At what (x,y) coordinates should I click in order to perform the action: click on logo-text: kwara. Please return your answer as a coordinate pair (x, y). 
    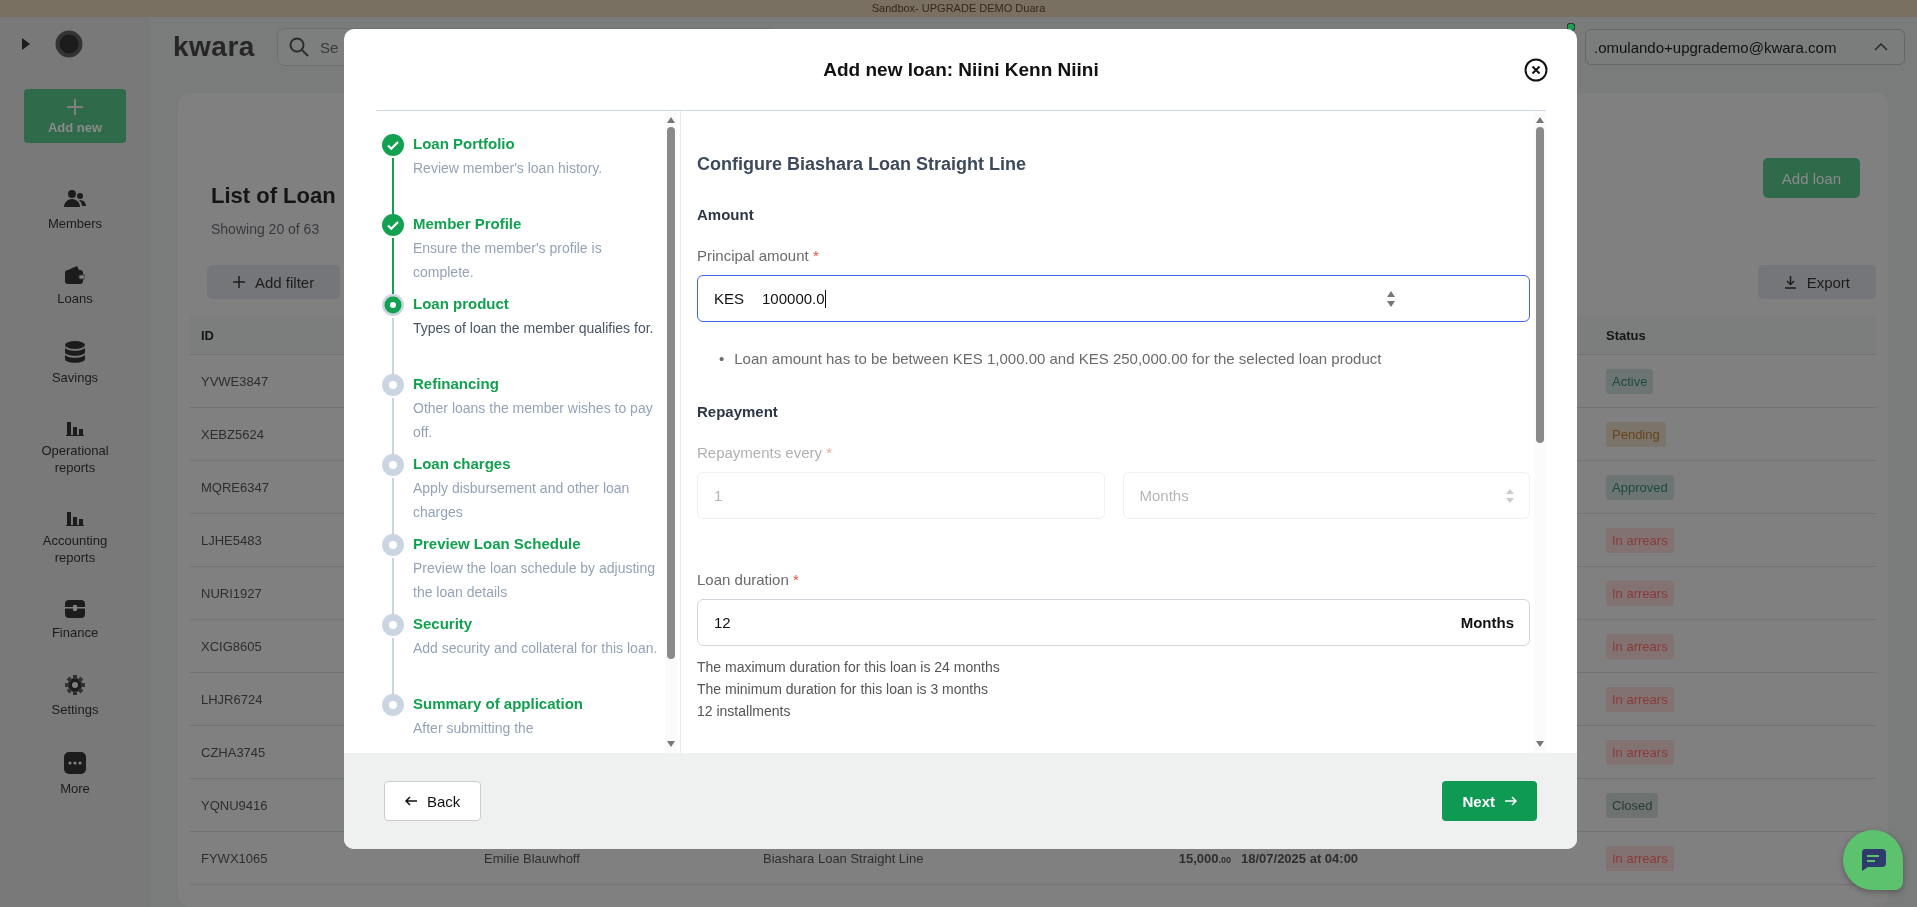
    Looking at the image, I should click on (214, 47).